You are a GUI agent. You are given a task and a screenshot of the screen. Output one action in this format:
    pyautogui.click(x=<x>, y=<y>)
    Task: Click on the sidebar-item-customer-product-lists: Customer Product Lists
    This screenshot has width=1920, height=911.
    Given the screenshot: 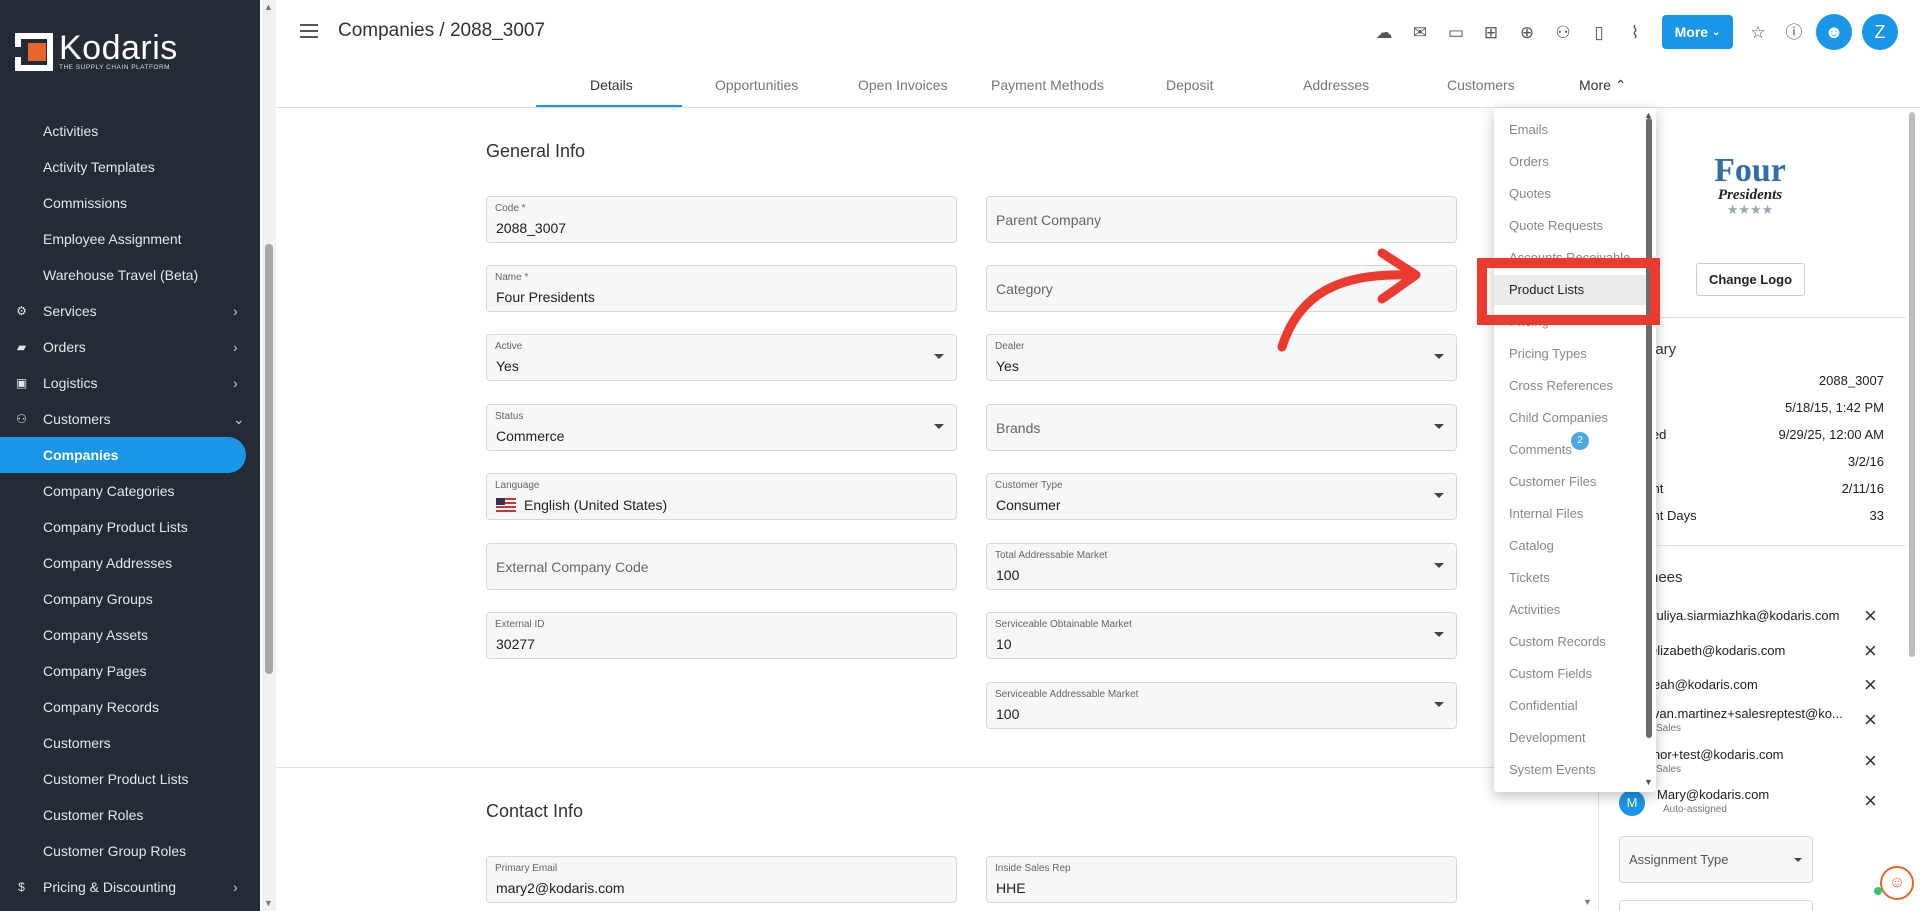 What is the action you would take?
    pyautogui.click(x=123, y=779)
    